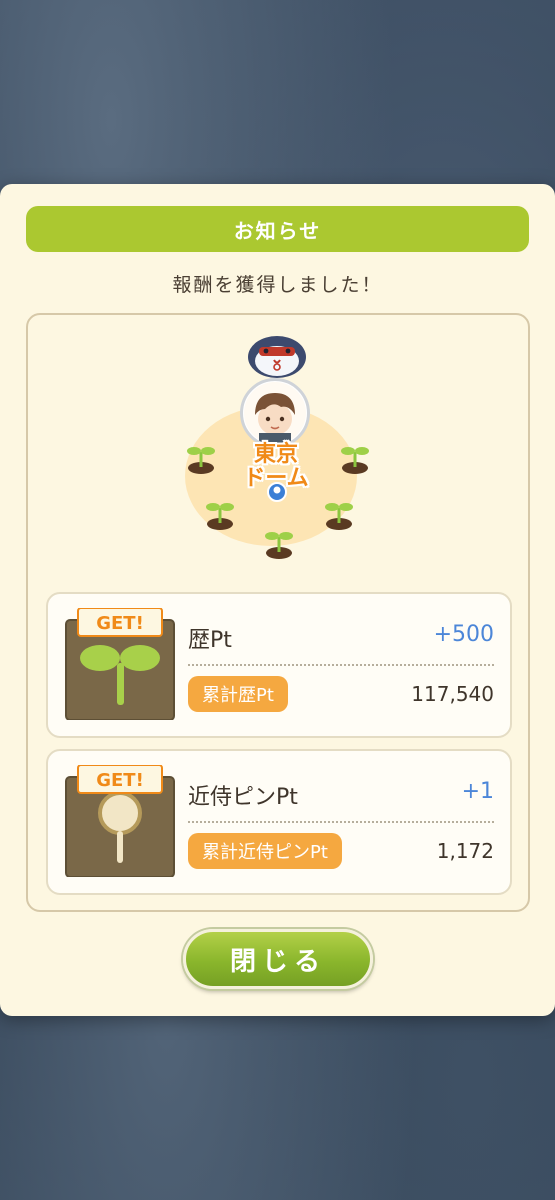 Image resolution: width=555 pixels, height=1200 pixels. I want to click on reward-delta: +1, so click(477, 791).